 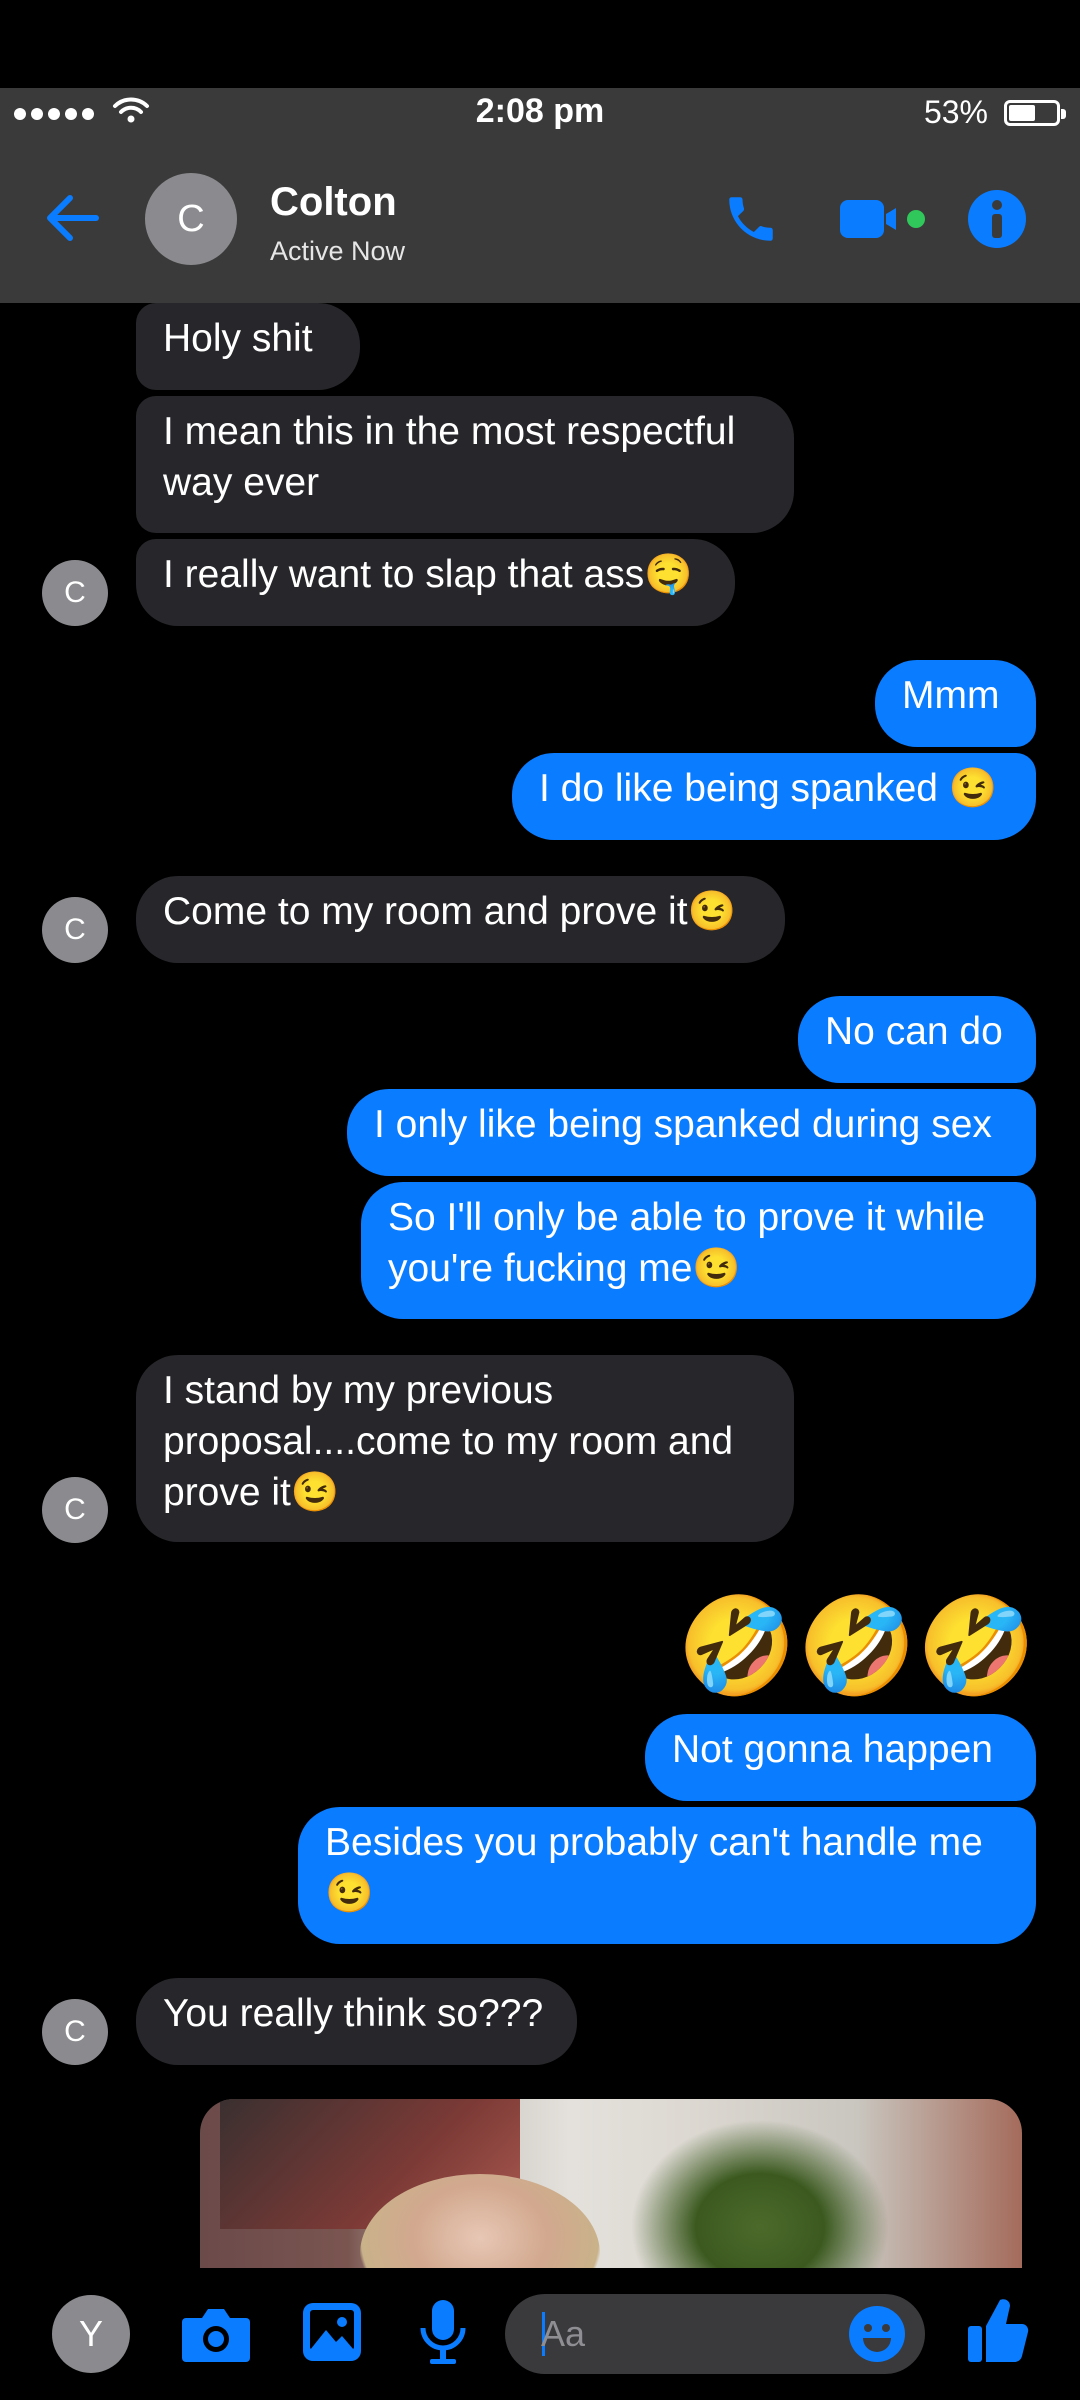 What do you see at coordinates (338, 251) in the screenshot?
I see `contact-active-status: Active Now` at bounding box center [338, 251].